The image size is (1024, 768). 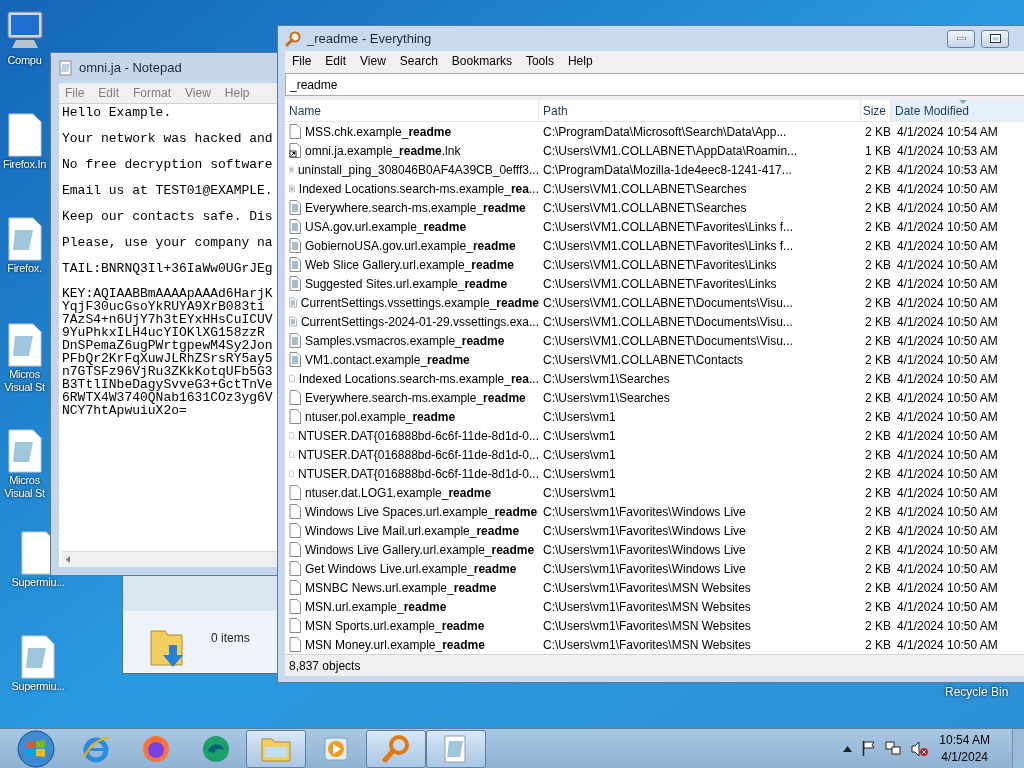 I want to click on file-name: CurrentSettings.vssettings.example_readme, so click(x=419, y=302).